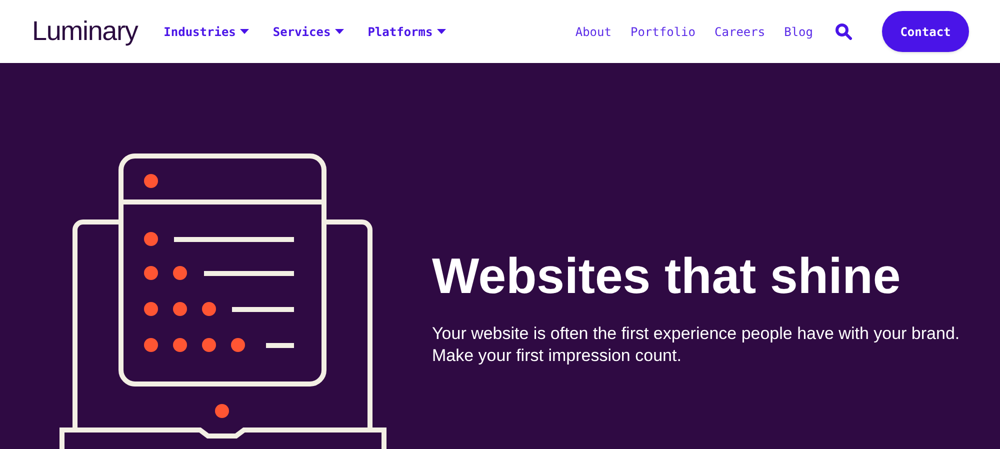 The height and width of the screenshot is (449, 1000). Describe the element at coordinates (696, 345) in the screenshot. I see `hero-text: Your website is often the first experience people have with your brand. Make your first impression count.` at that location.